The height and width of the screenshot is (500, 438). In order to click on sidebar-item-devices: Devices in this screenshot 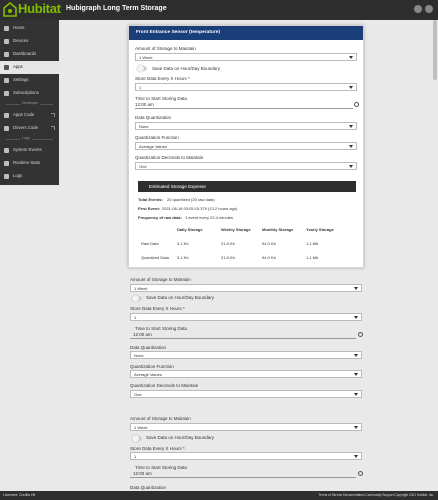, I will do `click(29, 41)`.